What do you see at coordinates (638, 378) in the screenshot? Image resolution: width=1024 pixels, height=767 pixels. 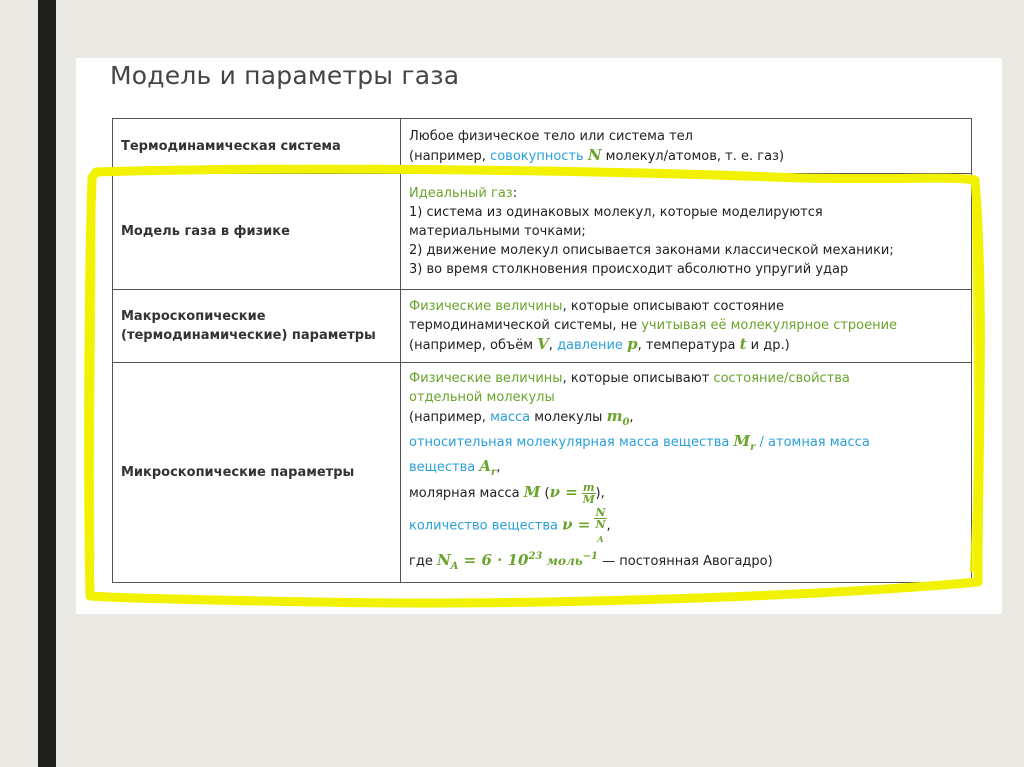 I see `text: , которые описывают` at bounding box center [638, 378].